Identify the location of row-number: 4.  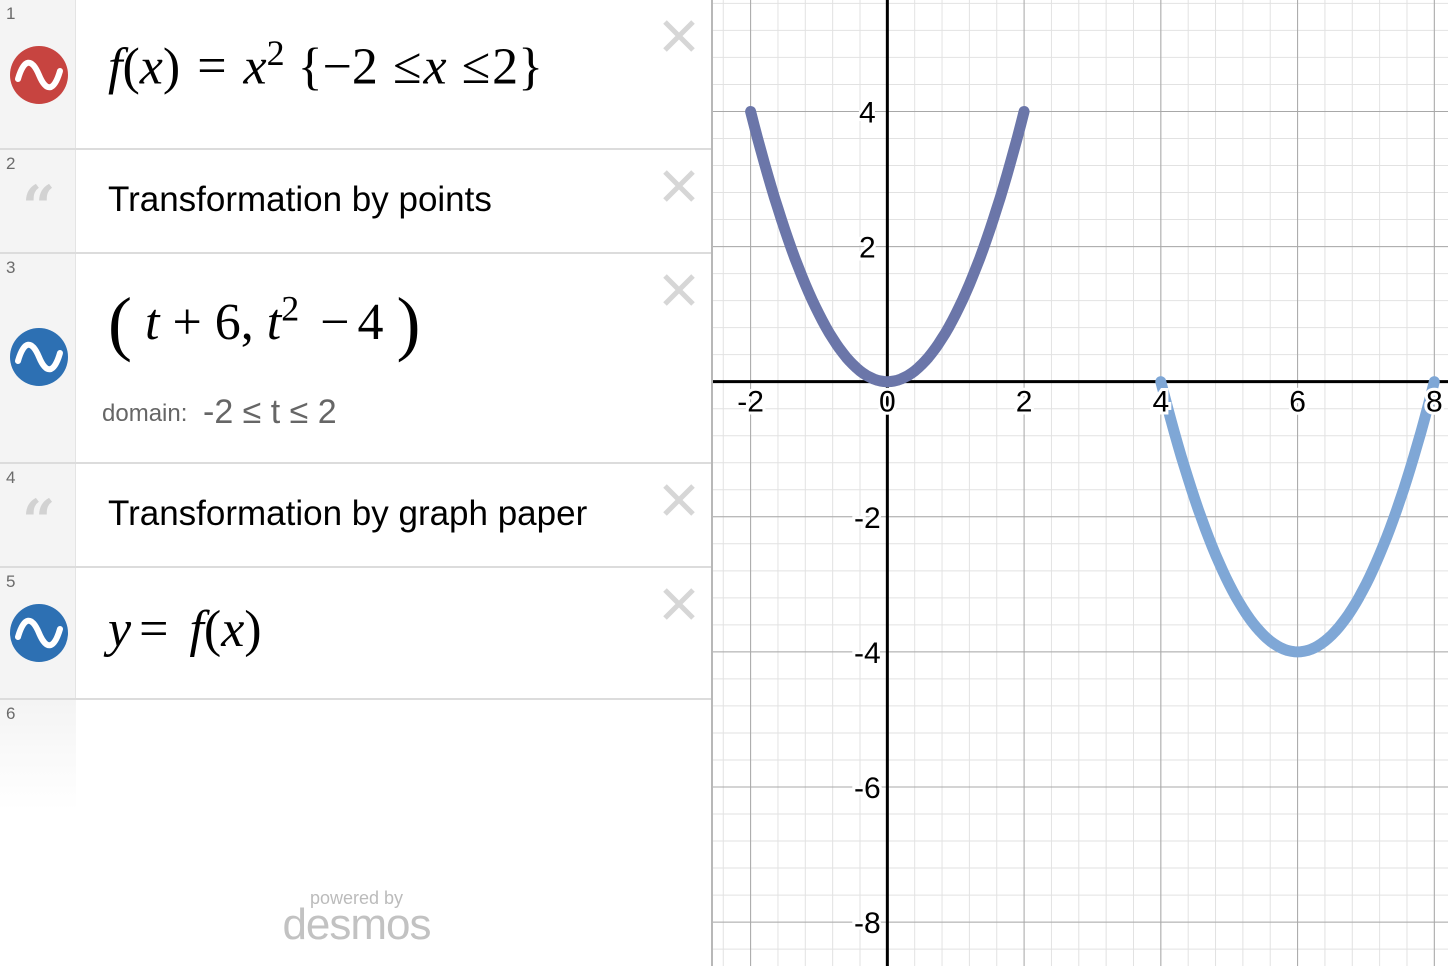
(11, 477).